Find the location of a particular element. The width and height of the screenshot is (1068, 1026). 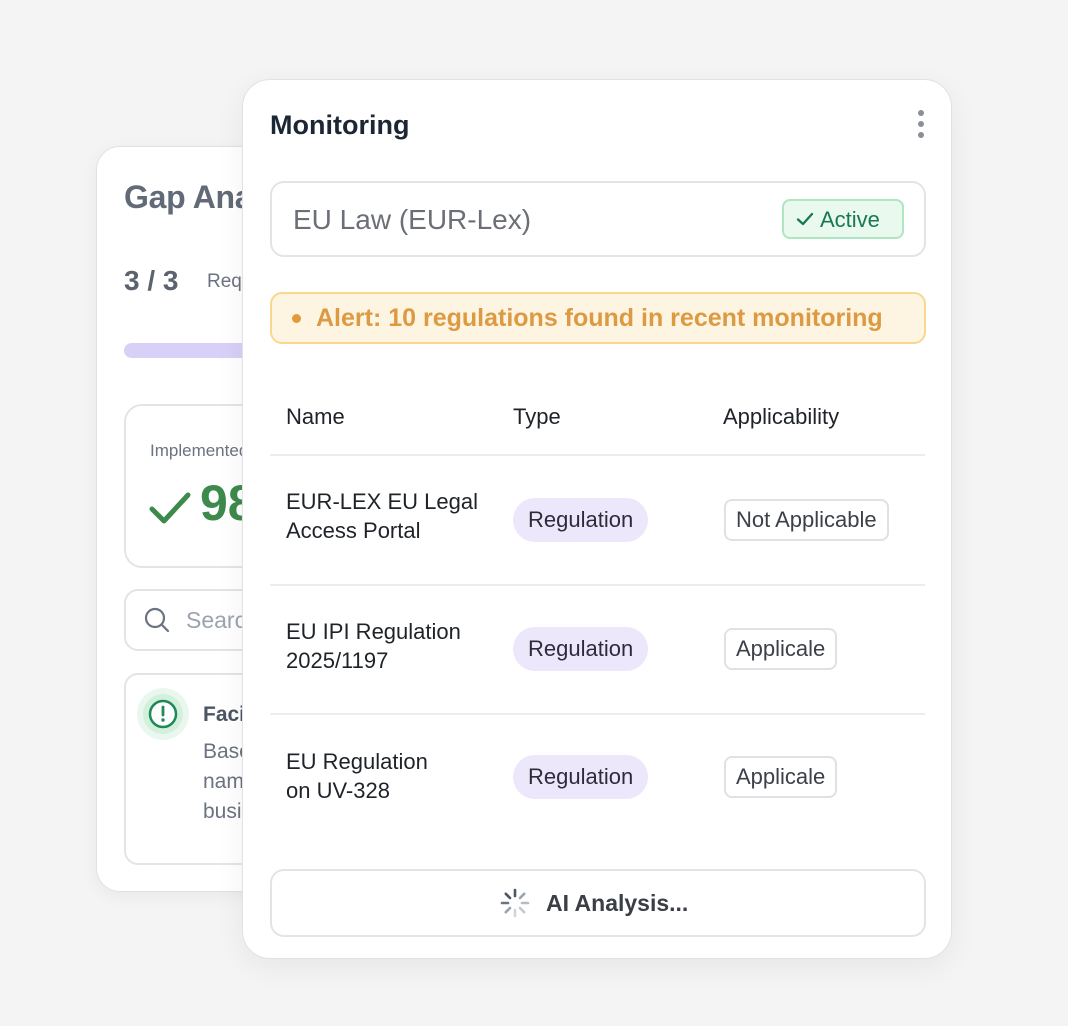

more-vertical-icon is located at coordinates (921, 125).